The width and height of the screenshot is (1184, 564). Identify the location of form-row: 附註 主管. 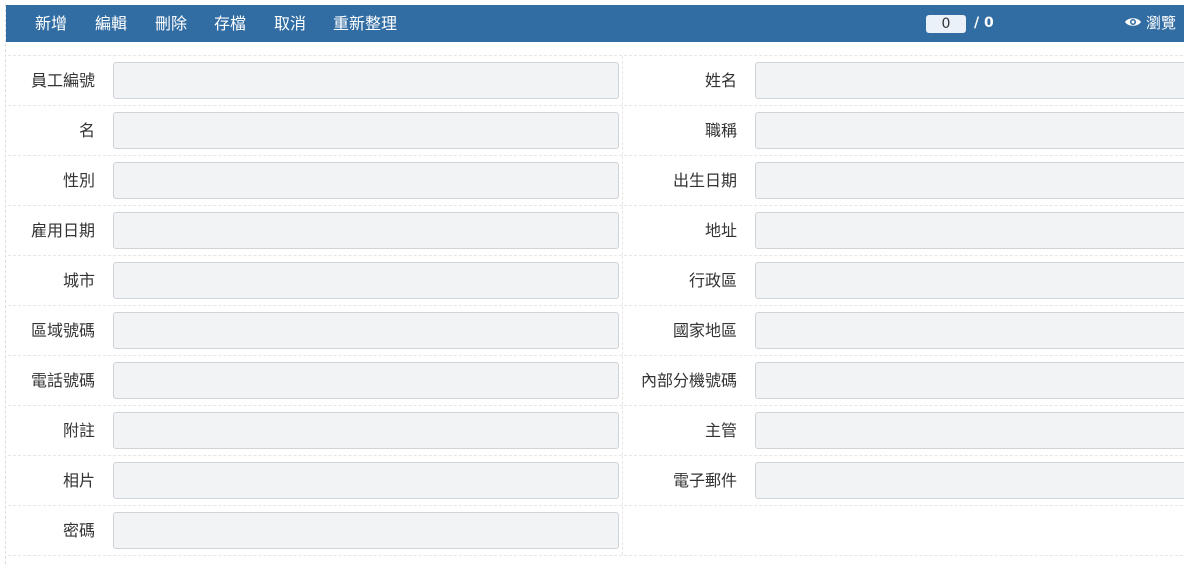
(596, 430).